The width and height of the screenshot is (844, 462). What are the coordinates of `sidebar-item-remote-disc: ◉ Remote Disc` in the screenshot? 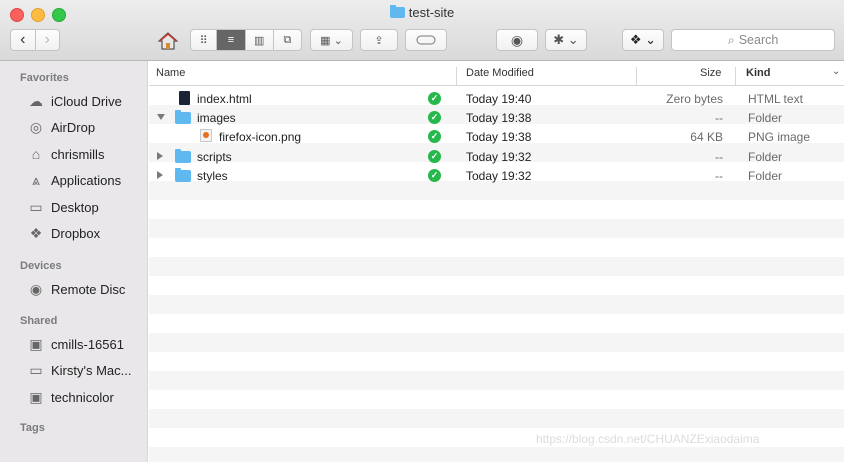 It's located at (76, 289).